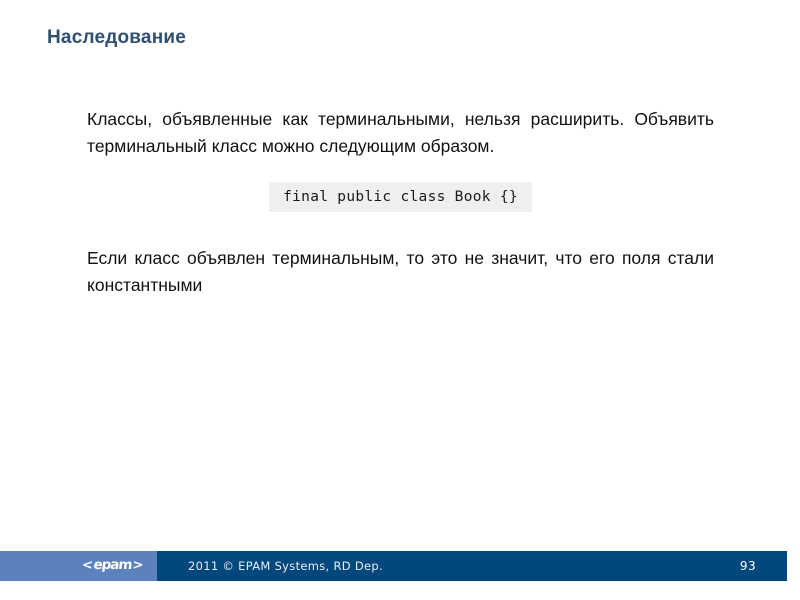  Describe the element at coordinates (117, 37) in the screenshot. I see `page-title: Наследование` at that location.